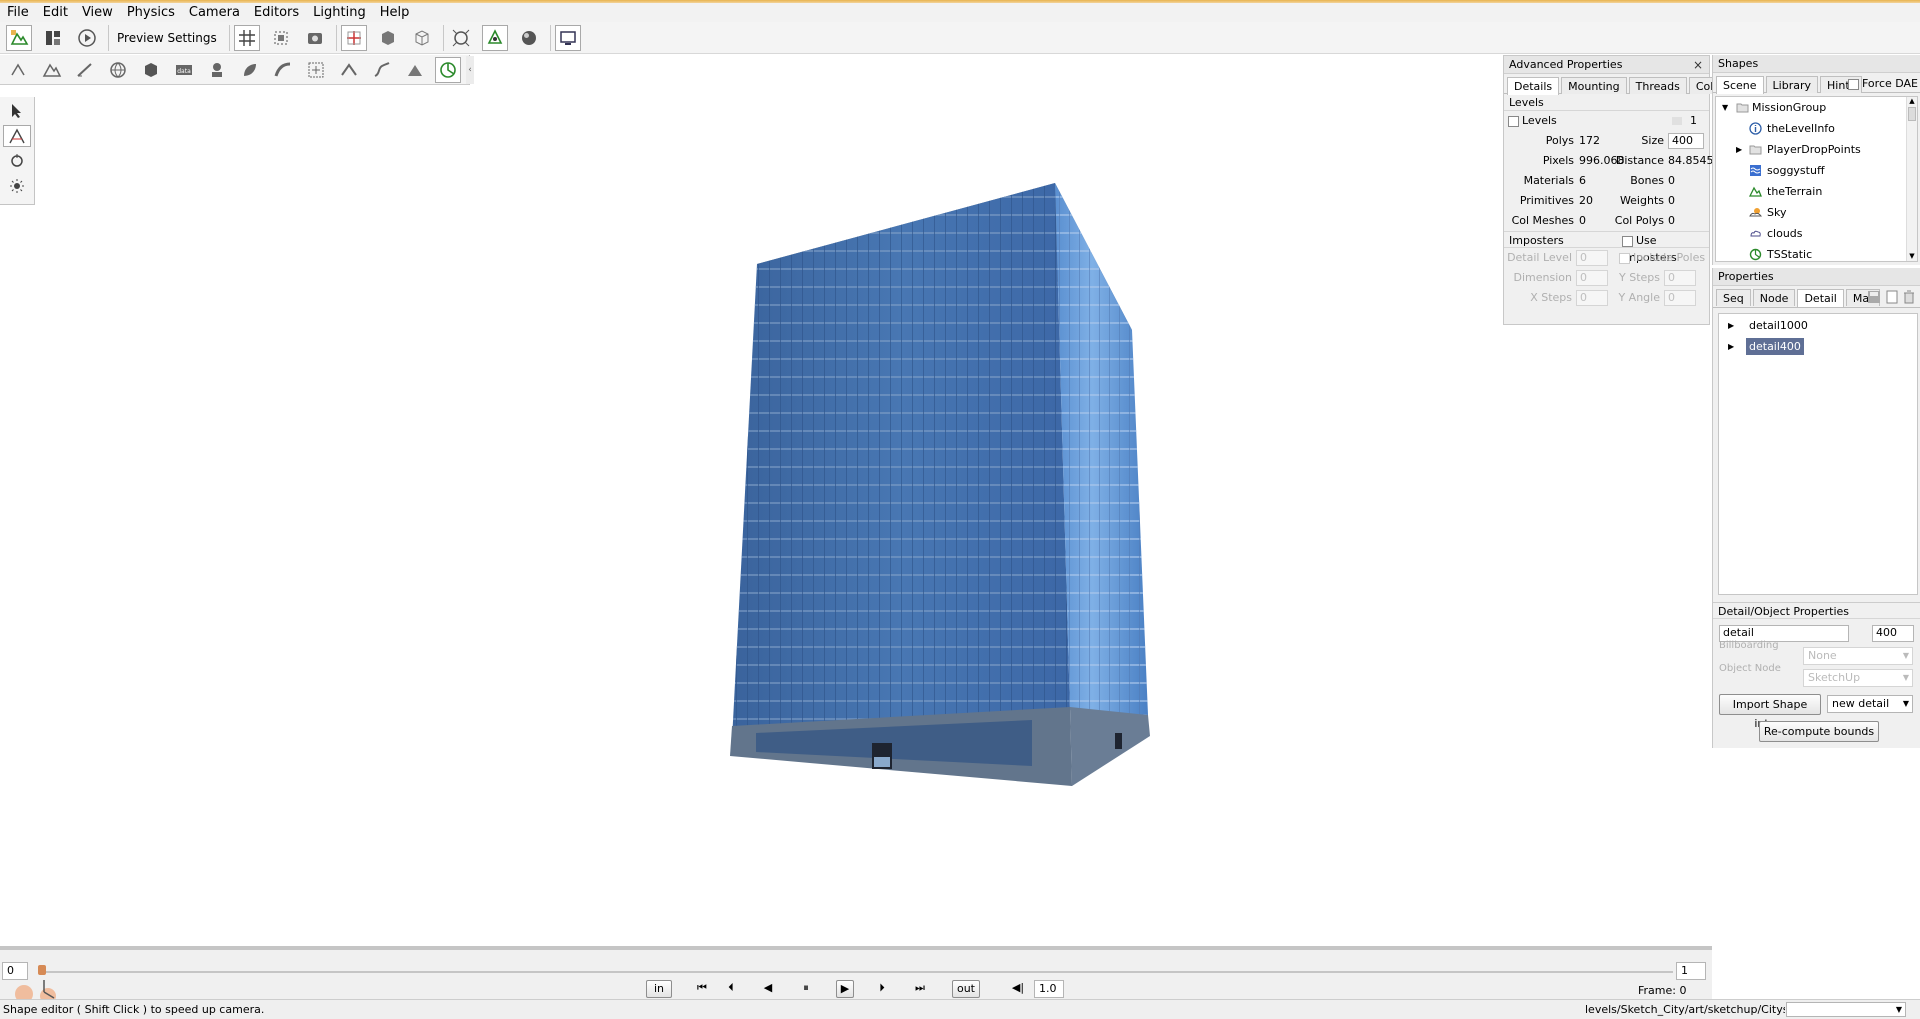 Image resolution: width=1920 pixels, height=1019 pixels. I want to click on tab-node: Node, so click(1774, 297).